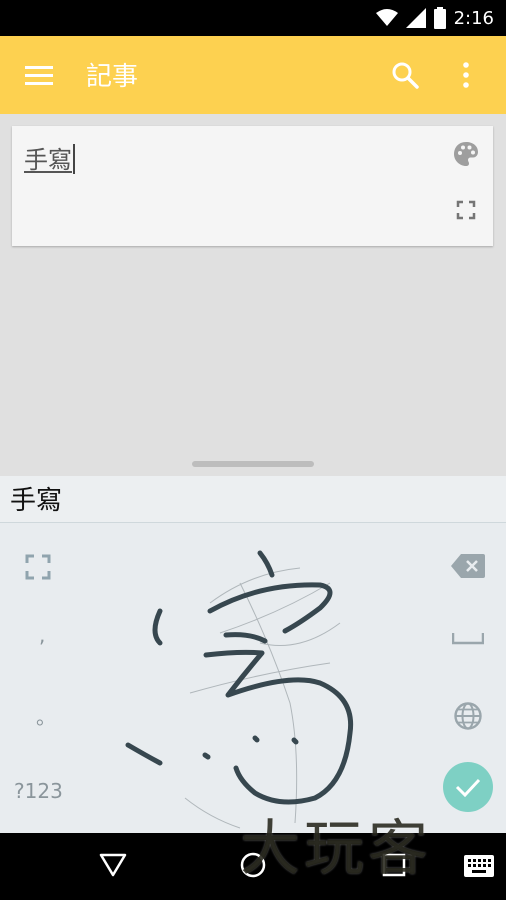  Describe the element at coordinates (46, 715) in the screenshot. I see `period-key: 。` at that location.